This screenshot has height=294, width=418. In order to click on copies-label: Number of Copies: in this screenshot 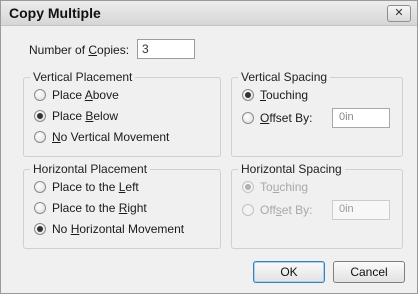, I will do `click(79, 50)`.